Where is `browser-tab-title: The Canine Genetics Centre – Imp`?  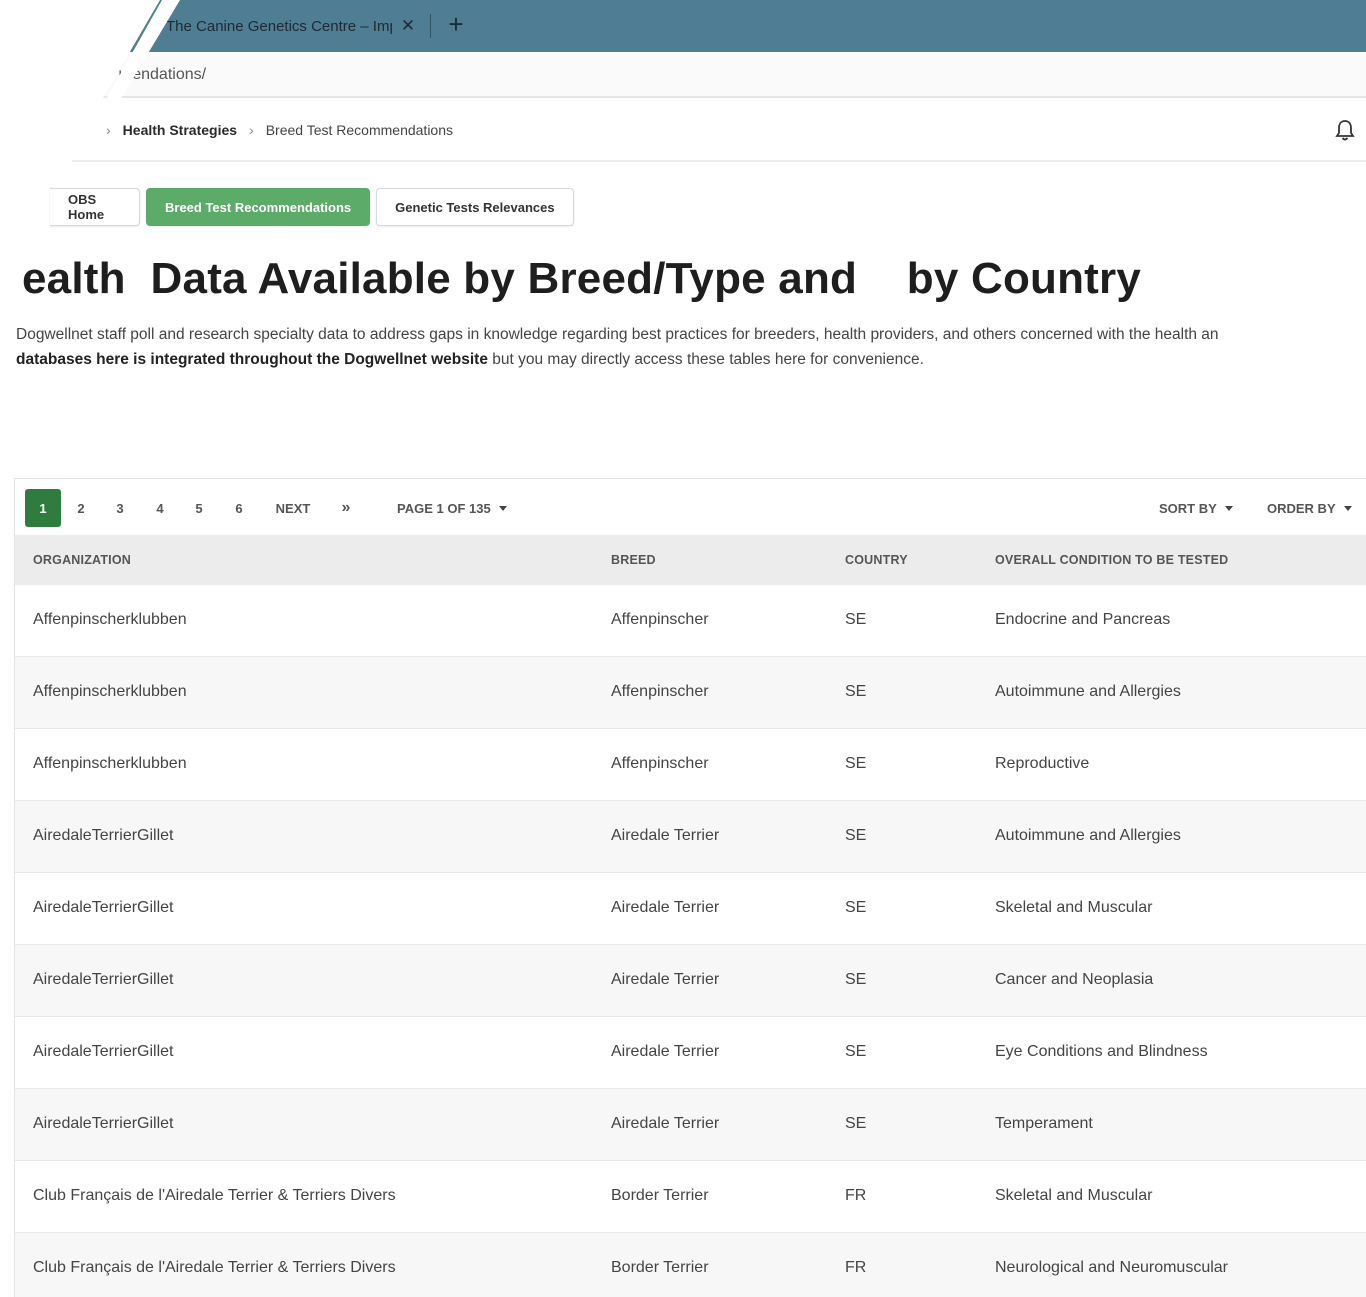
browser-tab-title: The Canine Genetics Centre – Imp is located at coordinates (279, 26).